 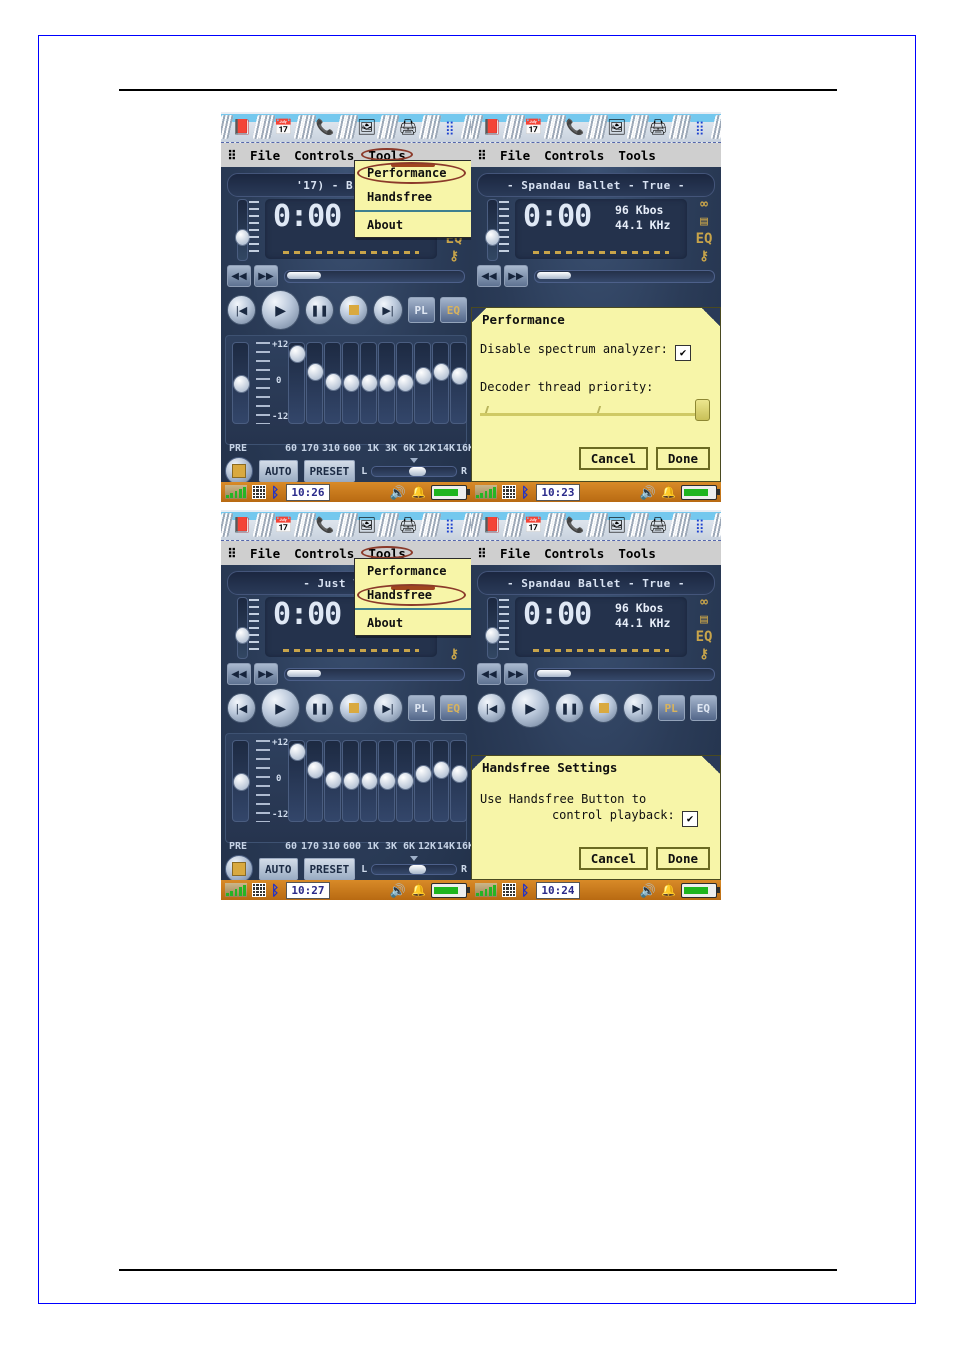 I want to click on eq-slider-pre, so click(x=241, y=781).